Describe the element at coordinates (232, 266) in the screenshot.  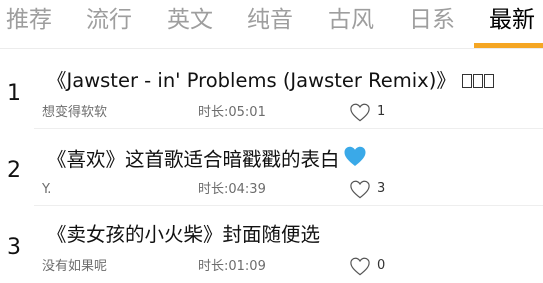
I see `song-duration: 时长:01:09` at that location.